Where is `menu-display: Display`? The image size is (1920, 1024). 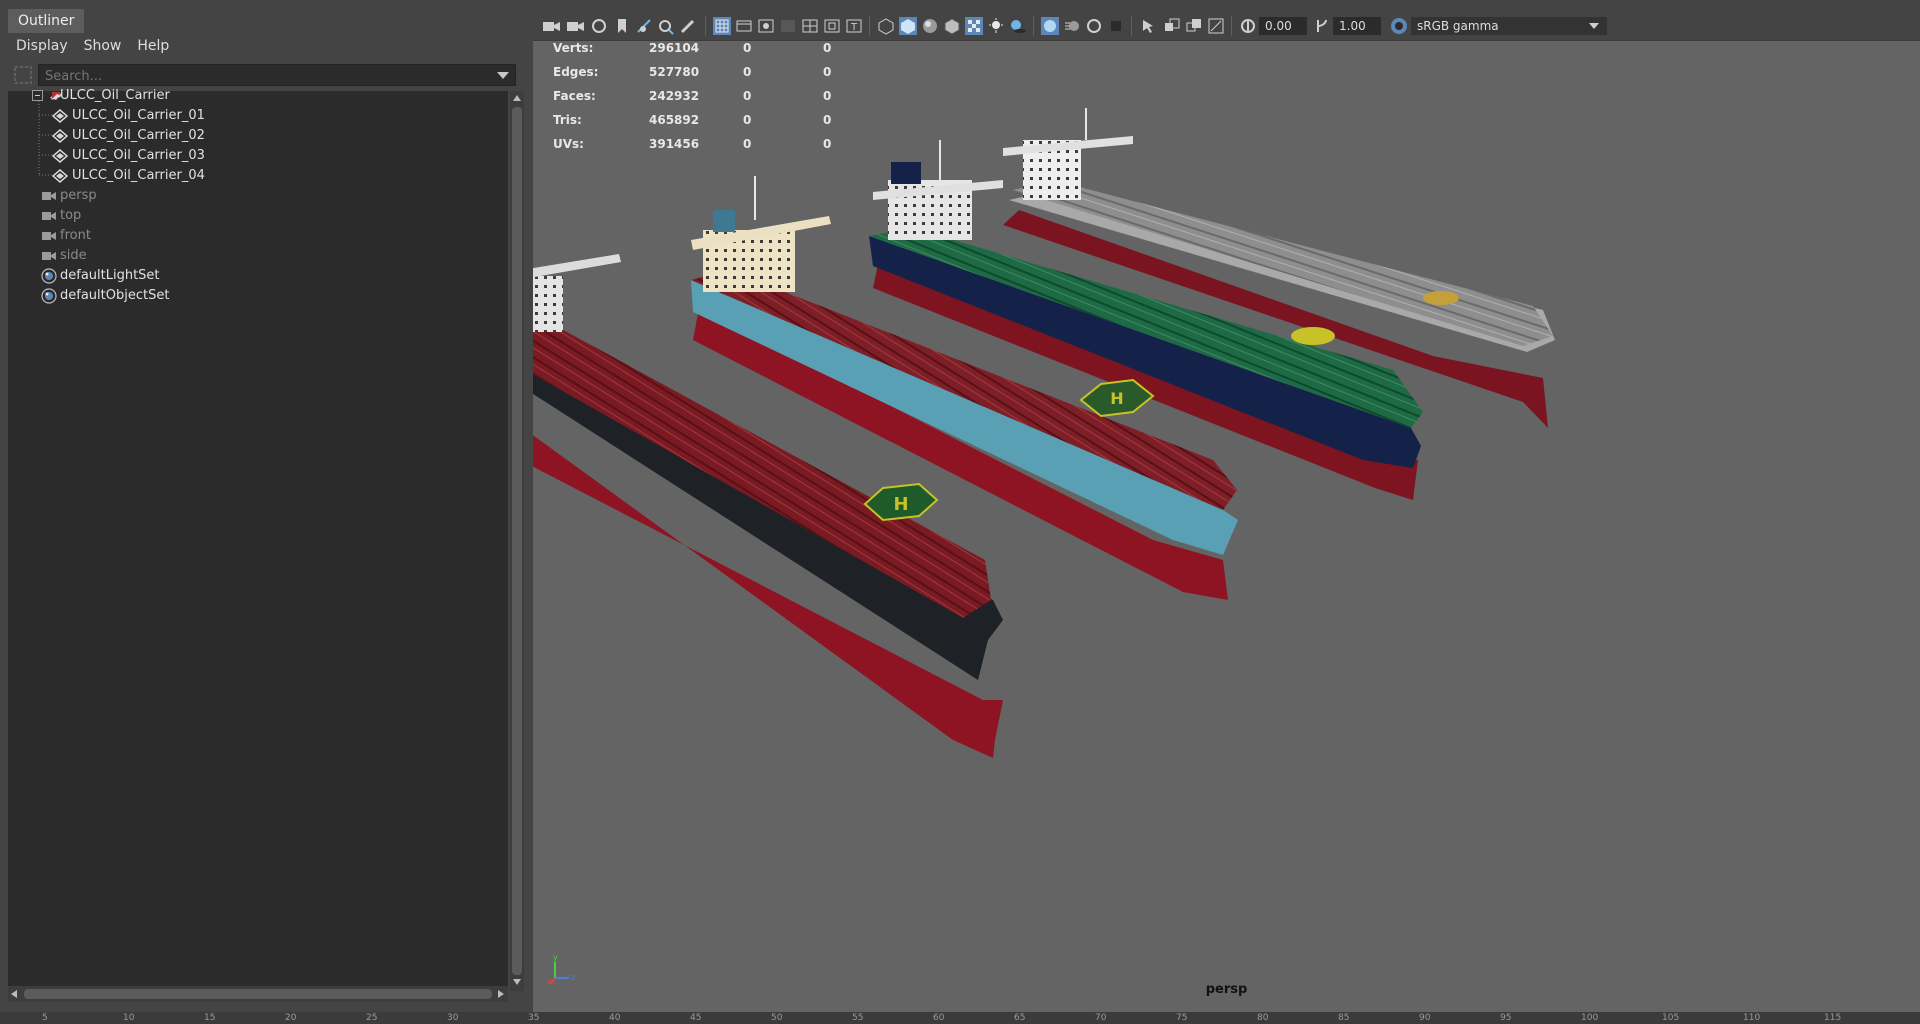
menu-display: Display is located at coordinates (38, 46).